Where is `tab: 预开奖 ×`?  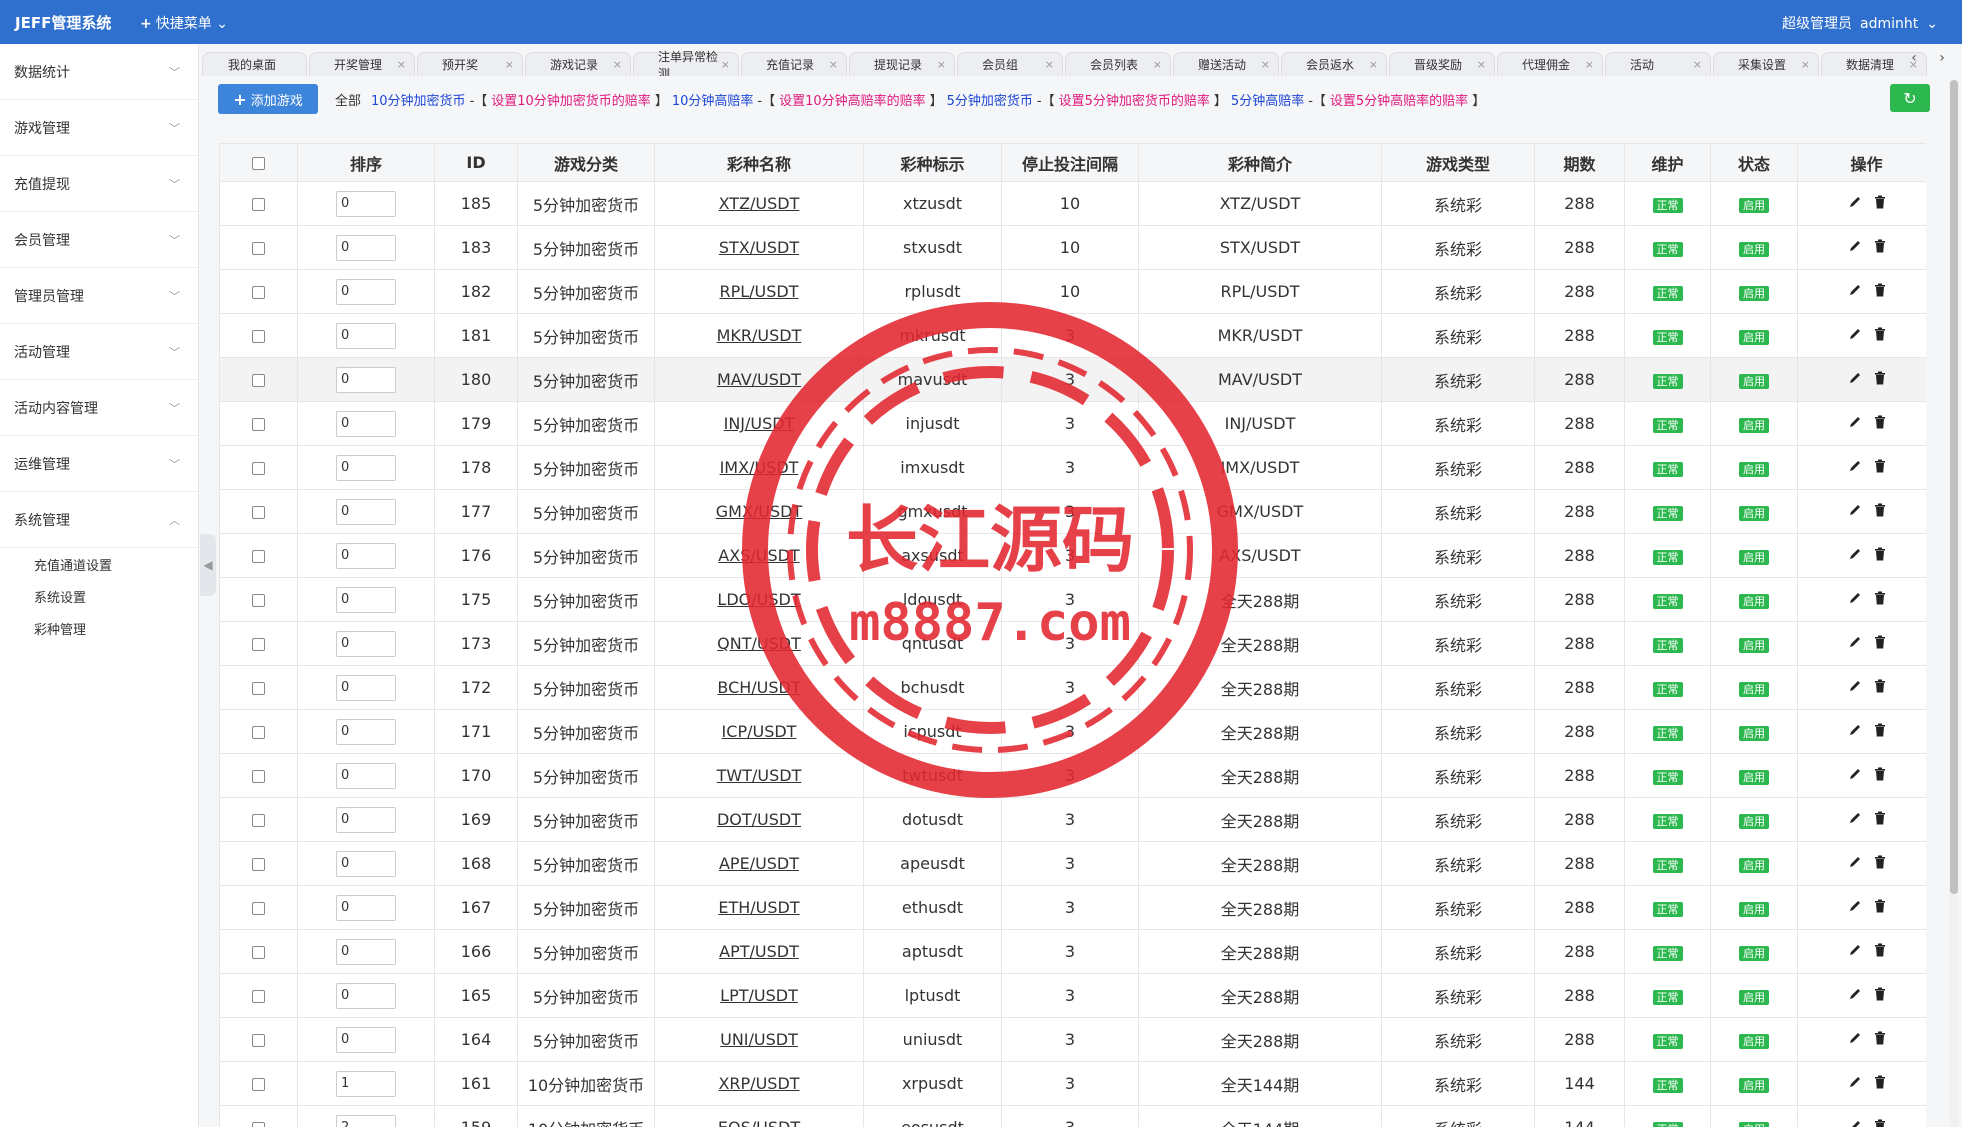
tab: 预开奖 × is located at coordinates (470, 64).